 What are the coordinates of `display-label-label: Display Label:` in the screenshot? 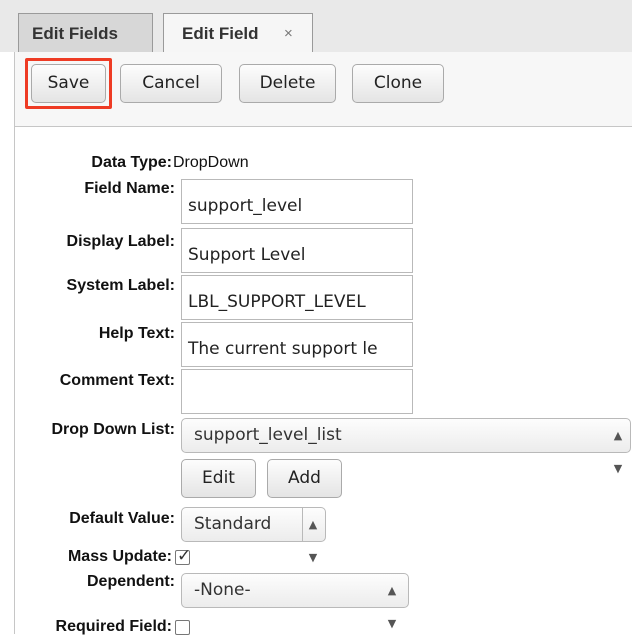 It's located at (120, 241).